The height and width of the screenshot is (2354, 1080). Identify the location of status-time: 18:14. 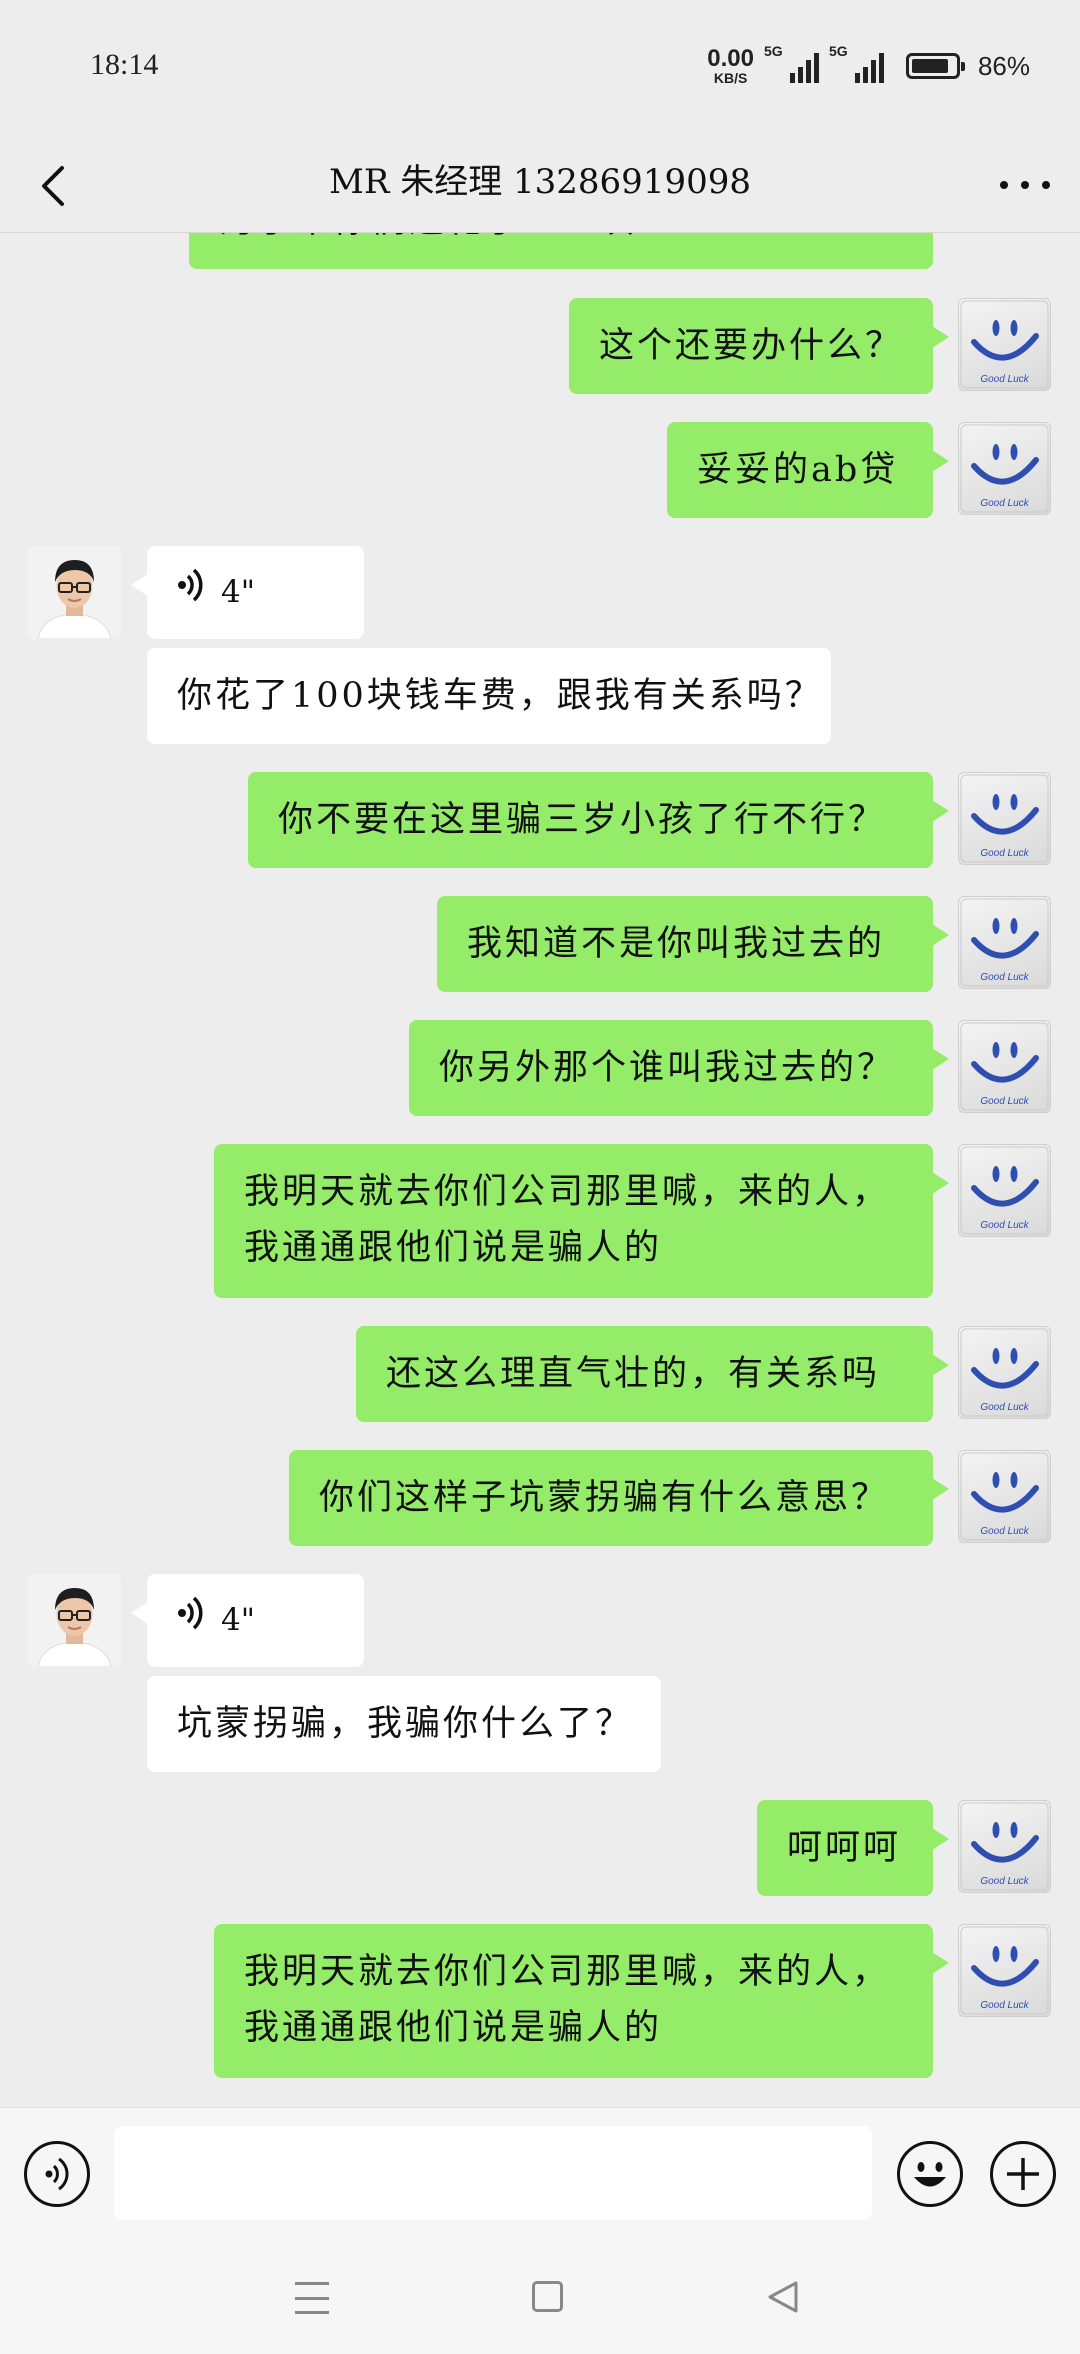
(124, 64).